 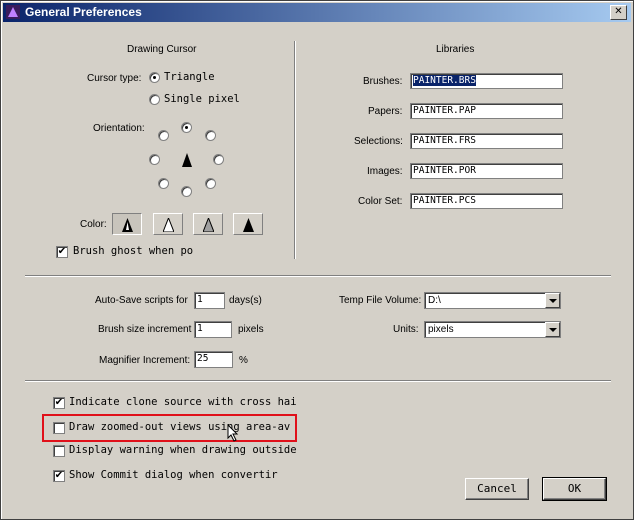 What do you see at coordinates (210, 183) in the screenshot?
I see `orientation-se-radio` at bounding box center [210, 183].